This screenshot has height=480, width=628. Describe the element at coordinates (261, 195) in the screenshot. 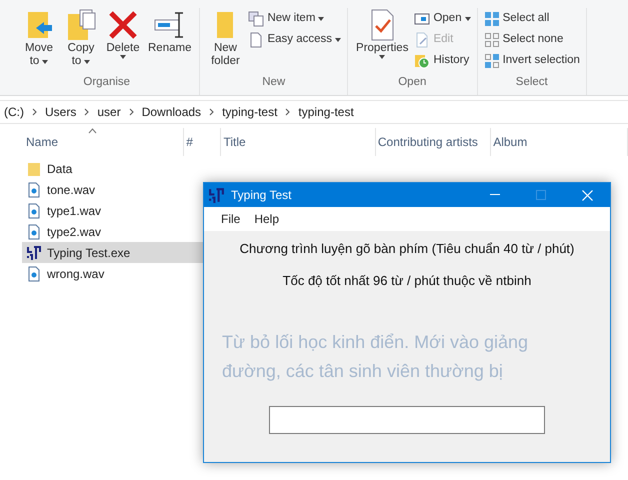

I see `window-title: Typing Test` at that location.